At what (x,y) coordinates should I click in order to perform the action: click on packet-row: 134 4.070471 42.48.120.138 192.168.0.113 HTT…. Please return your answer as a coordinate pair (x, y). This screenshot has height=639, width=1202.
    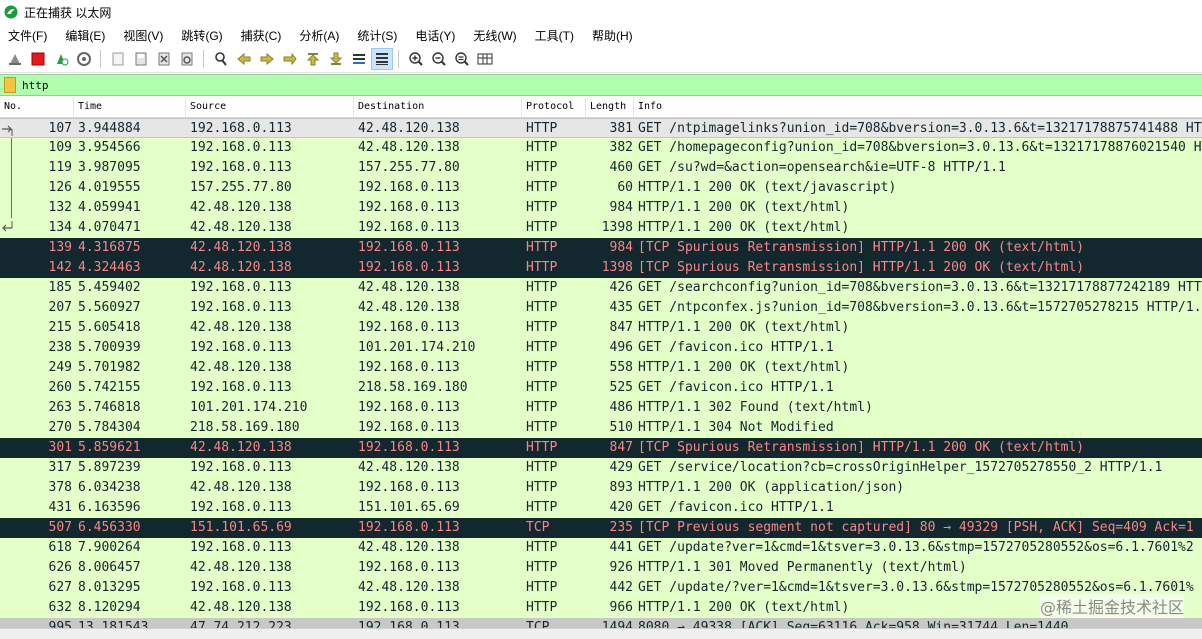
    Looking at the image, I should click on (601, 228).